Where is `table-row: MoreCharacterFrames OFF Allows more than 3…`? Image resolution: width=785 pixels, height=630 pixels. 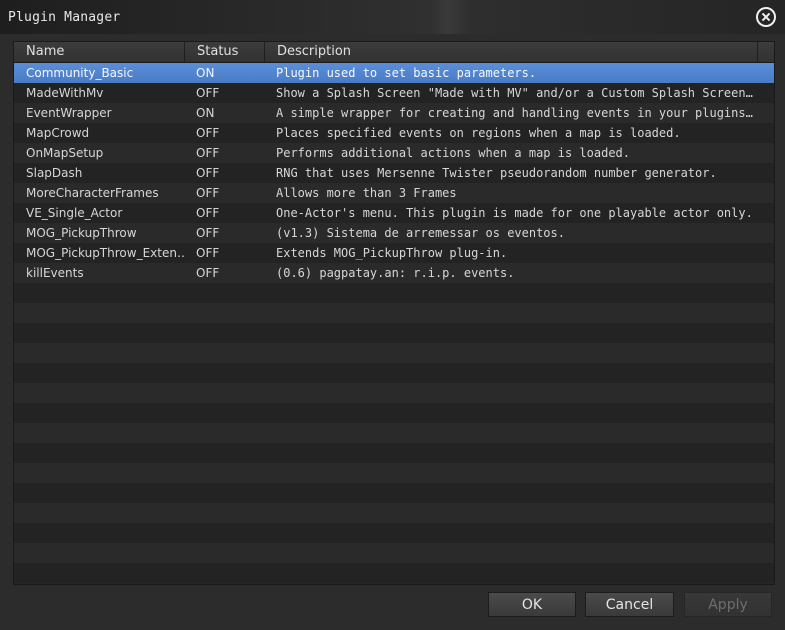 table-row: MoreCharacterFrames OFF Allows more than 3… is located at coordinates (394, 193).